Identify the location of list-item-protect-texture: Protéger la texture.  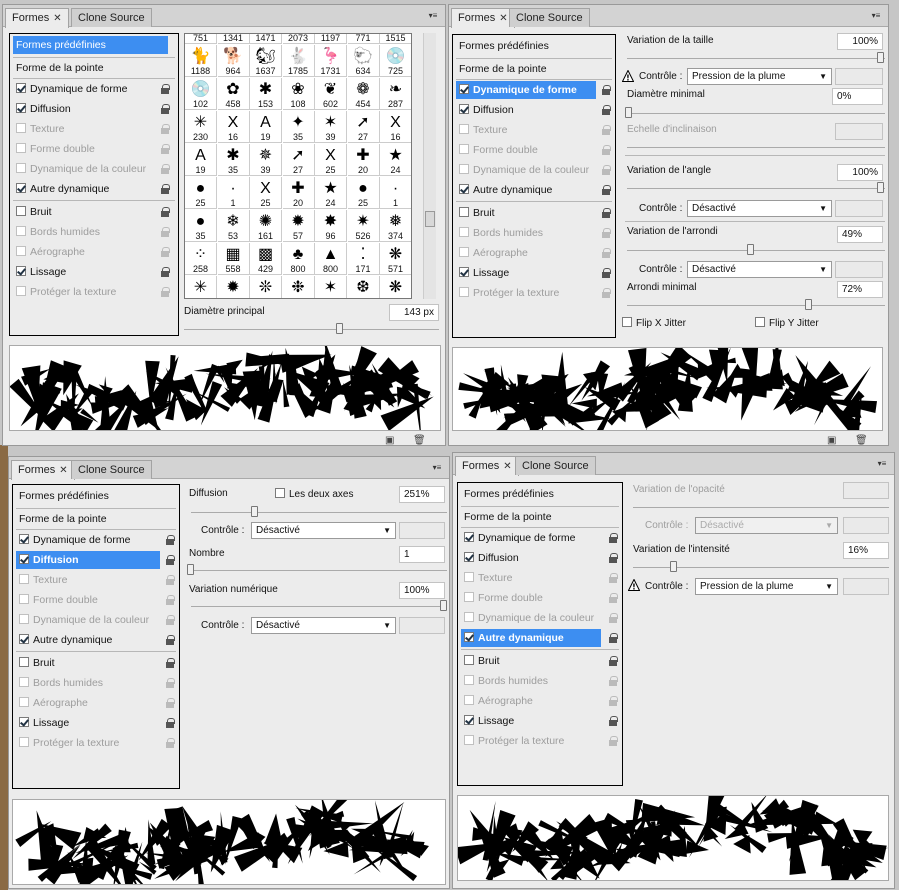
(64, 292).